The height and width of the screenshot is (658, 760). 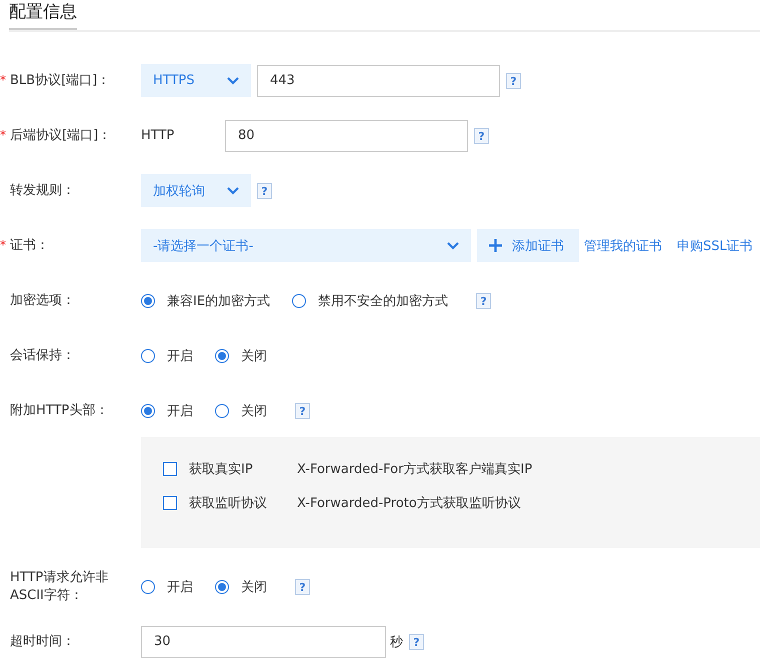 I want to click on certificate-link: 申购SSL证书, so click(x=715, y=245).